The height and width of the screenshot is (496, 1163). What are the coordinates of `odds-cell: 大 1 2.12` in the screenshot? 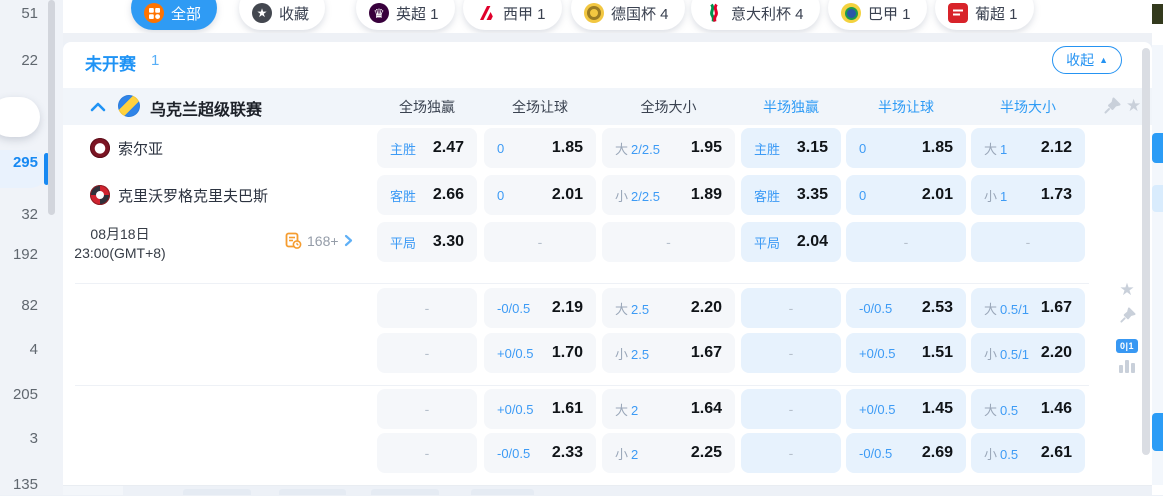 It's located at (1028, 148).